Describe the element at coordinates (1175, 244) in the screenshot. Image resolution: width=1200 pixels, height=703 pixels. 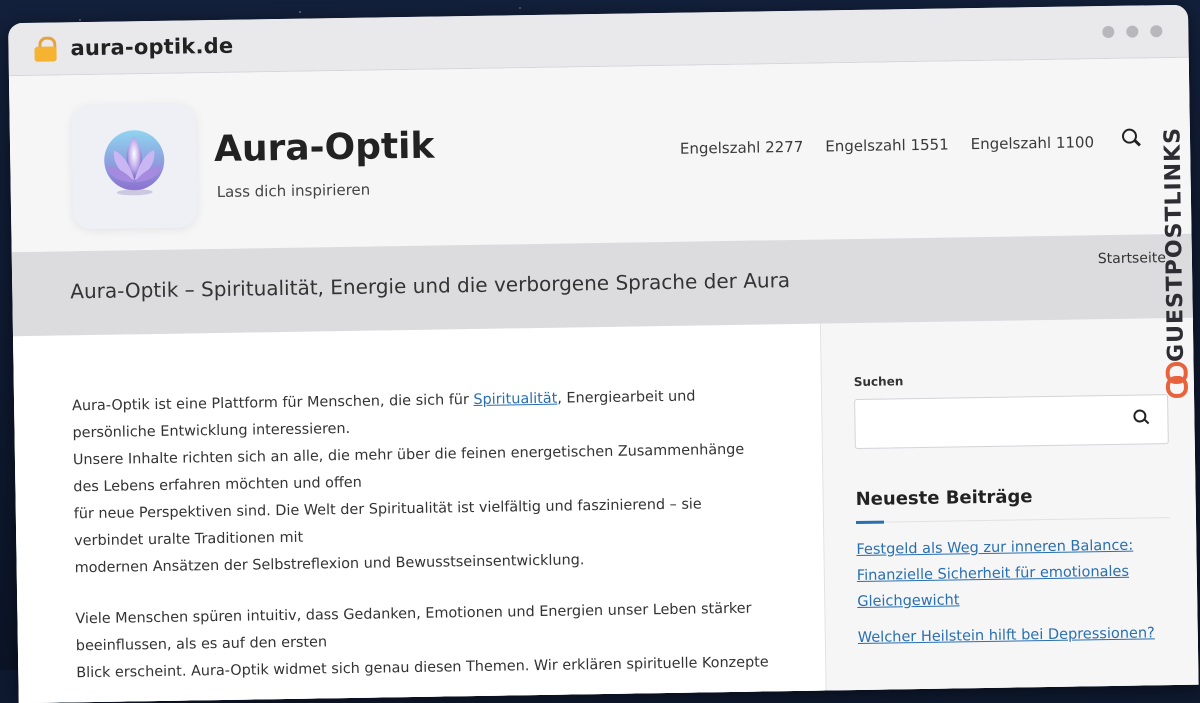
I see `badge-text: GUESTPOSTLINKS` at that location.